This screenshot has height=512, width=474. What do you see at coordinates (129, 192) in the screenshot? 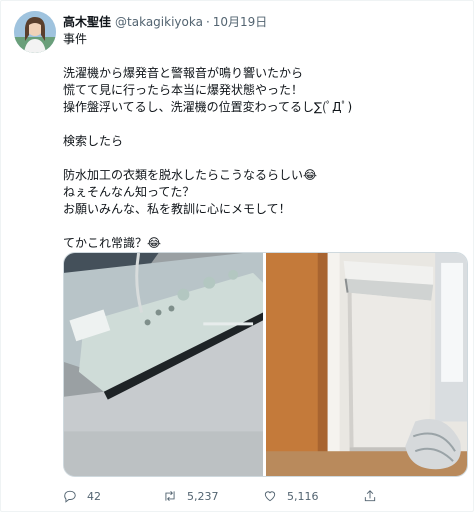
I see `tweet-line: ねぇそんなん知ってた？` at bounding box center [129, 192].